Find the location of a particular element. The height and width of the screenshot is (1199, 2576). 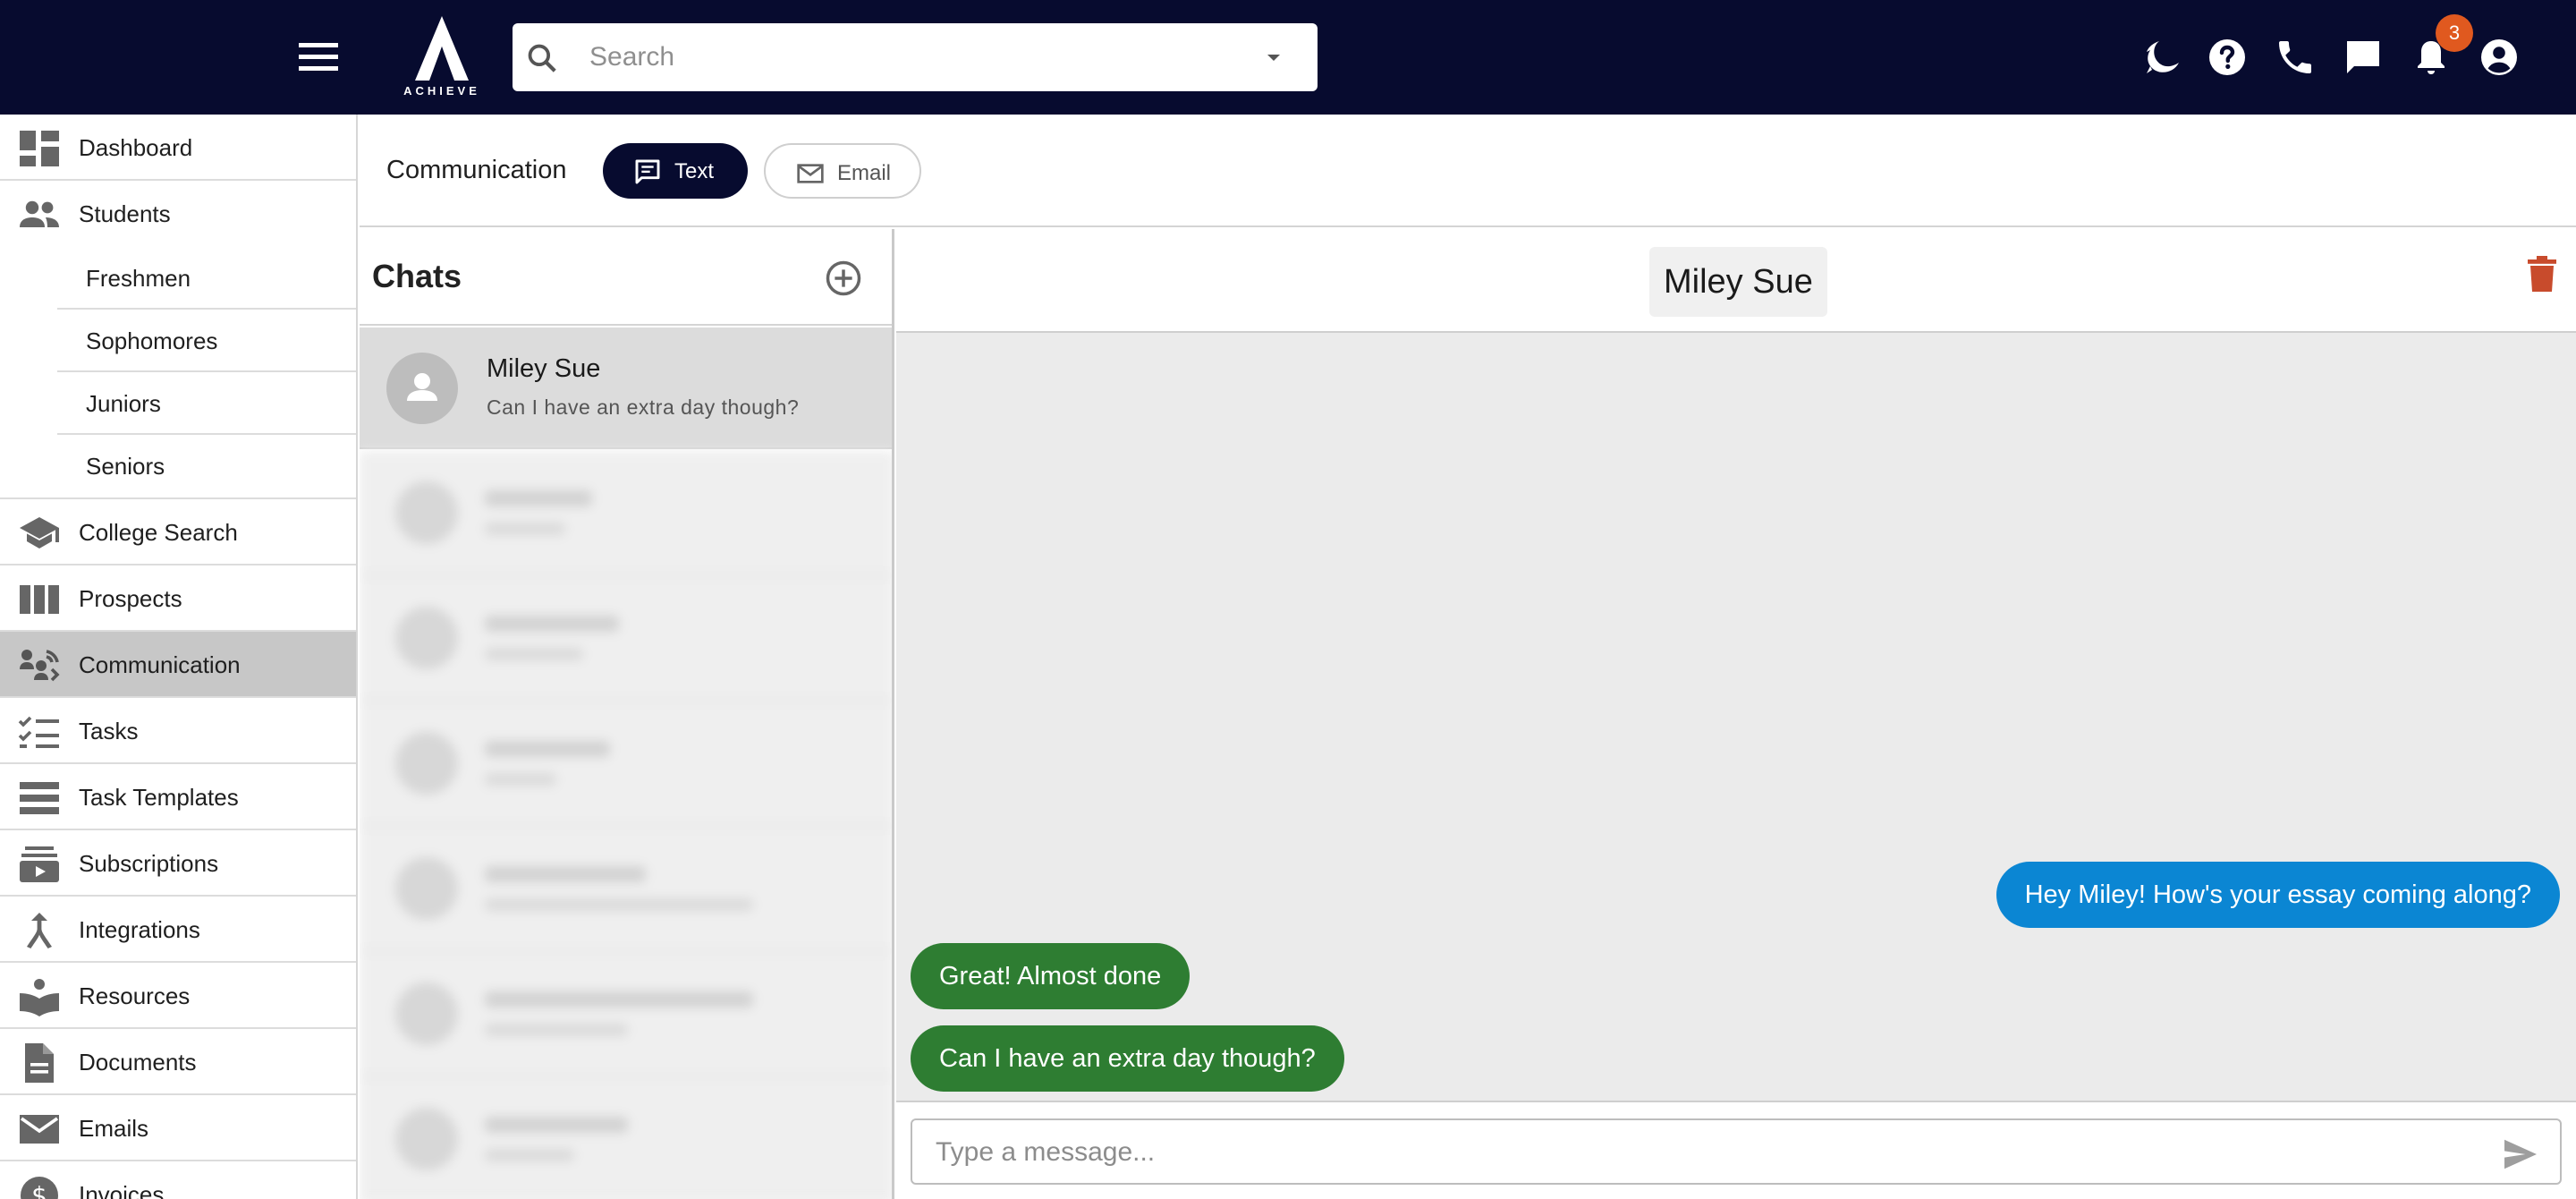

students-submenu: Freshmen Sophomores Juniors Seniors is located at coordinates (178, 373).